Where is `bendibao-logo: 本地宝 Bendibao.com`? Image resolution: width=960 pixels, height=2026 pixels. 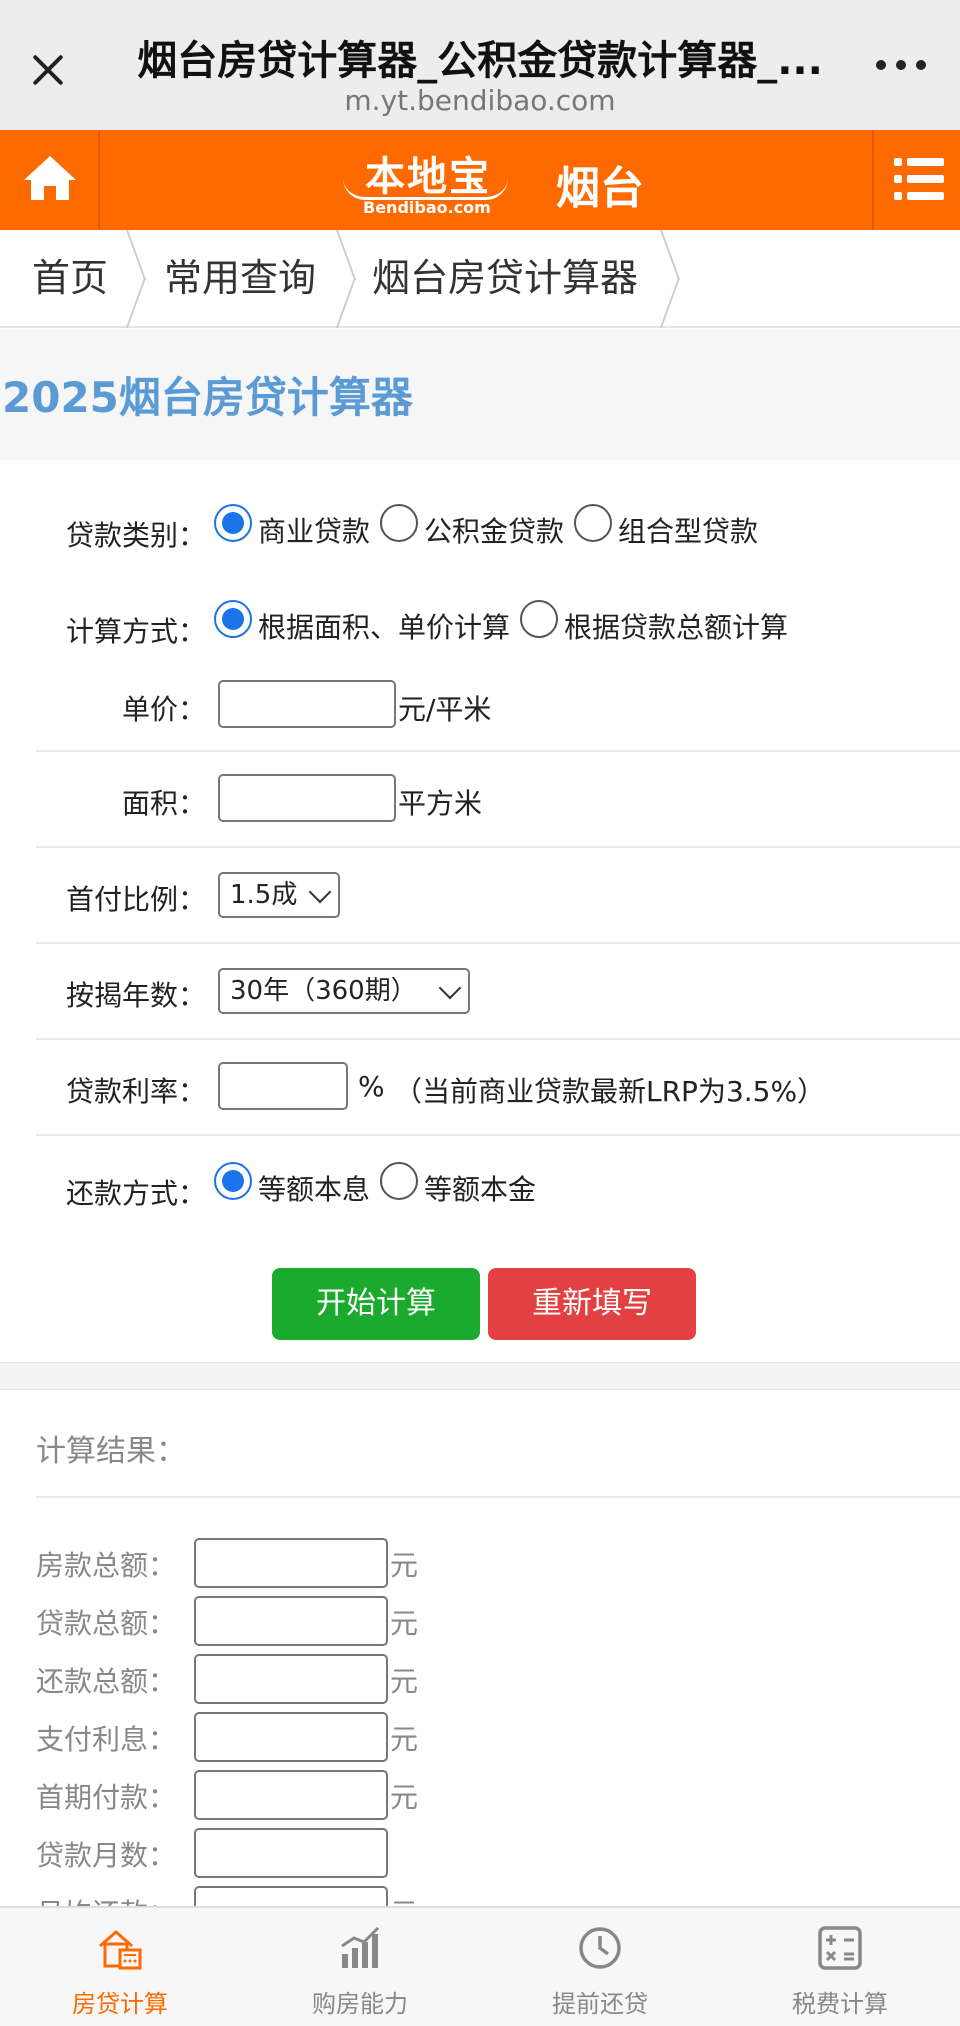
bendibao-logo: 本地宝 Bendibao.com is located at coordinates (425, 180).